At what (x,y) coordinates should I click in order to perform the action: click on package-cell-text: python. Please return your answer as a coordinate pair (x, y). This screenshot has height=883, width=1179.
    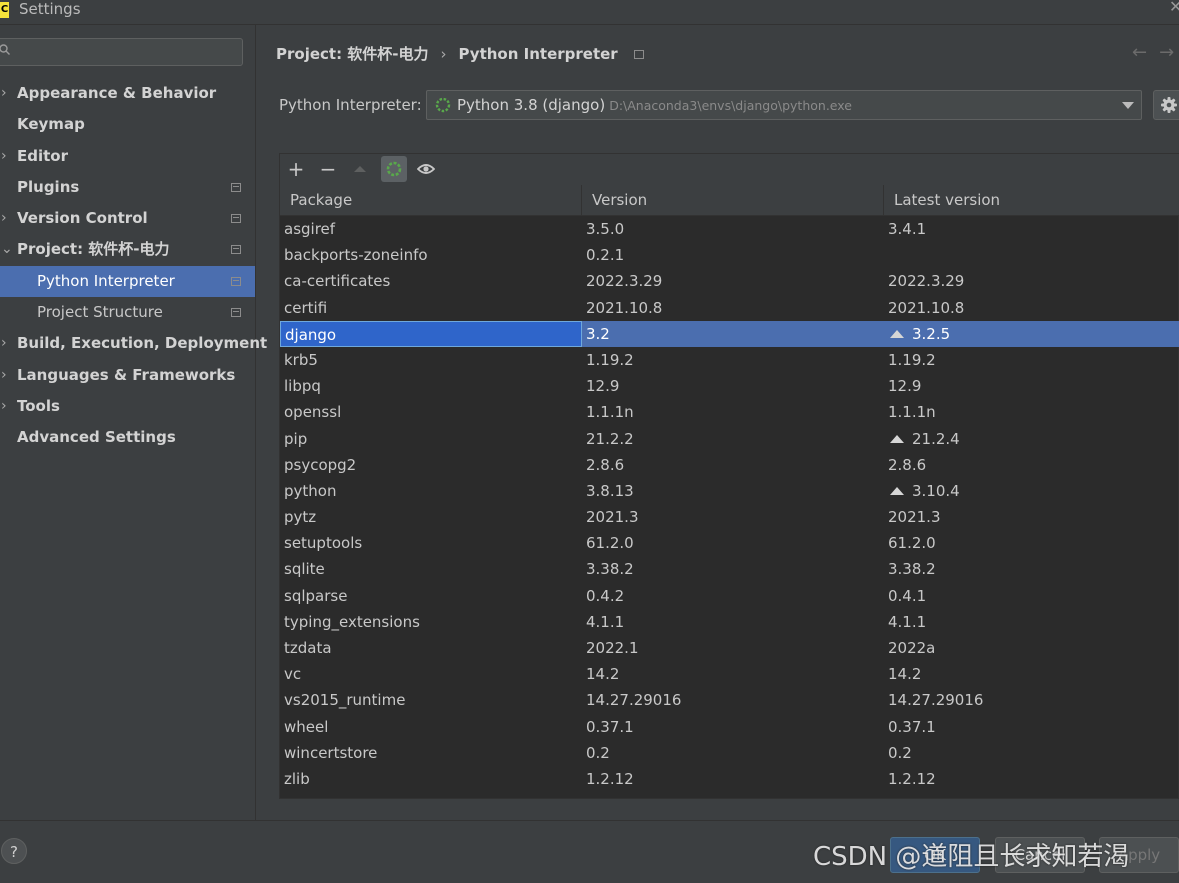
    Looking at the image, I should click on (310, 490).